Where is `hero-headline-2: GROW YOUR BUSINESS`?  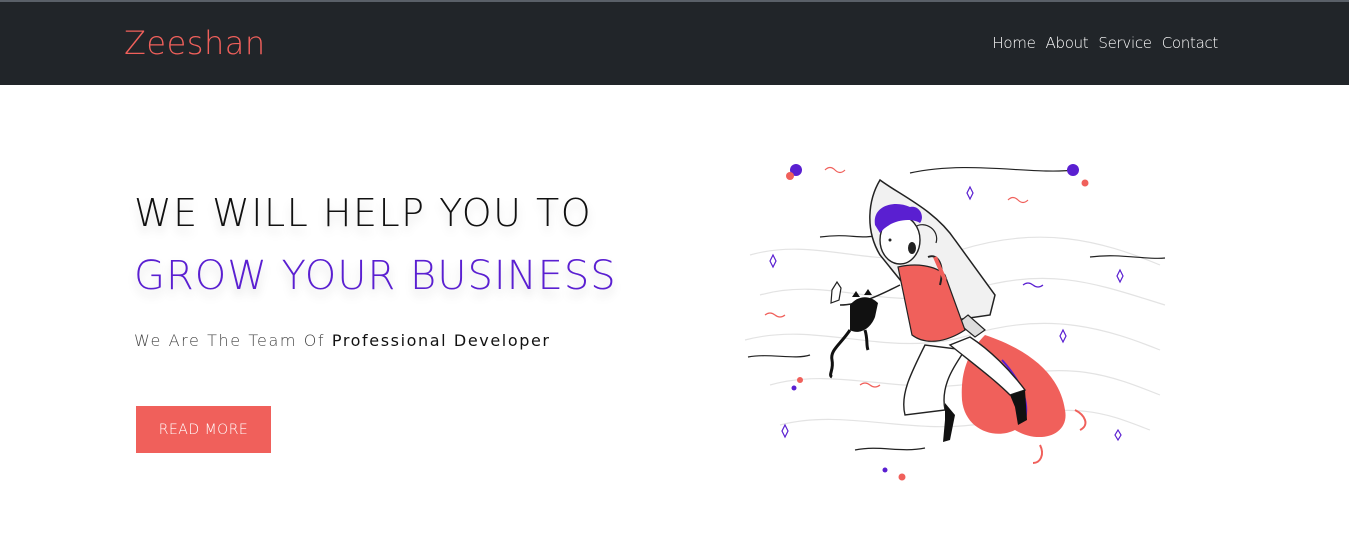 hero-headline-2: GROW YOUR BUSINESS is located at coordinates (375, 276).